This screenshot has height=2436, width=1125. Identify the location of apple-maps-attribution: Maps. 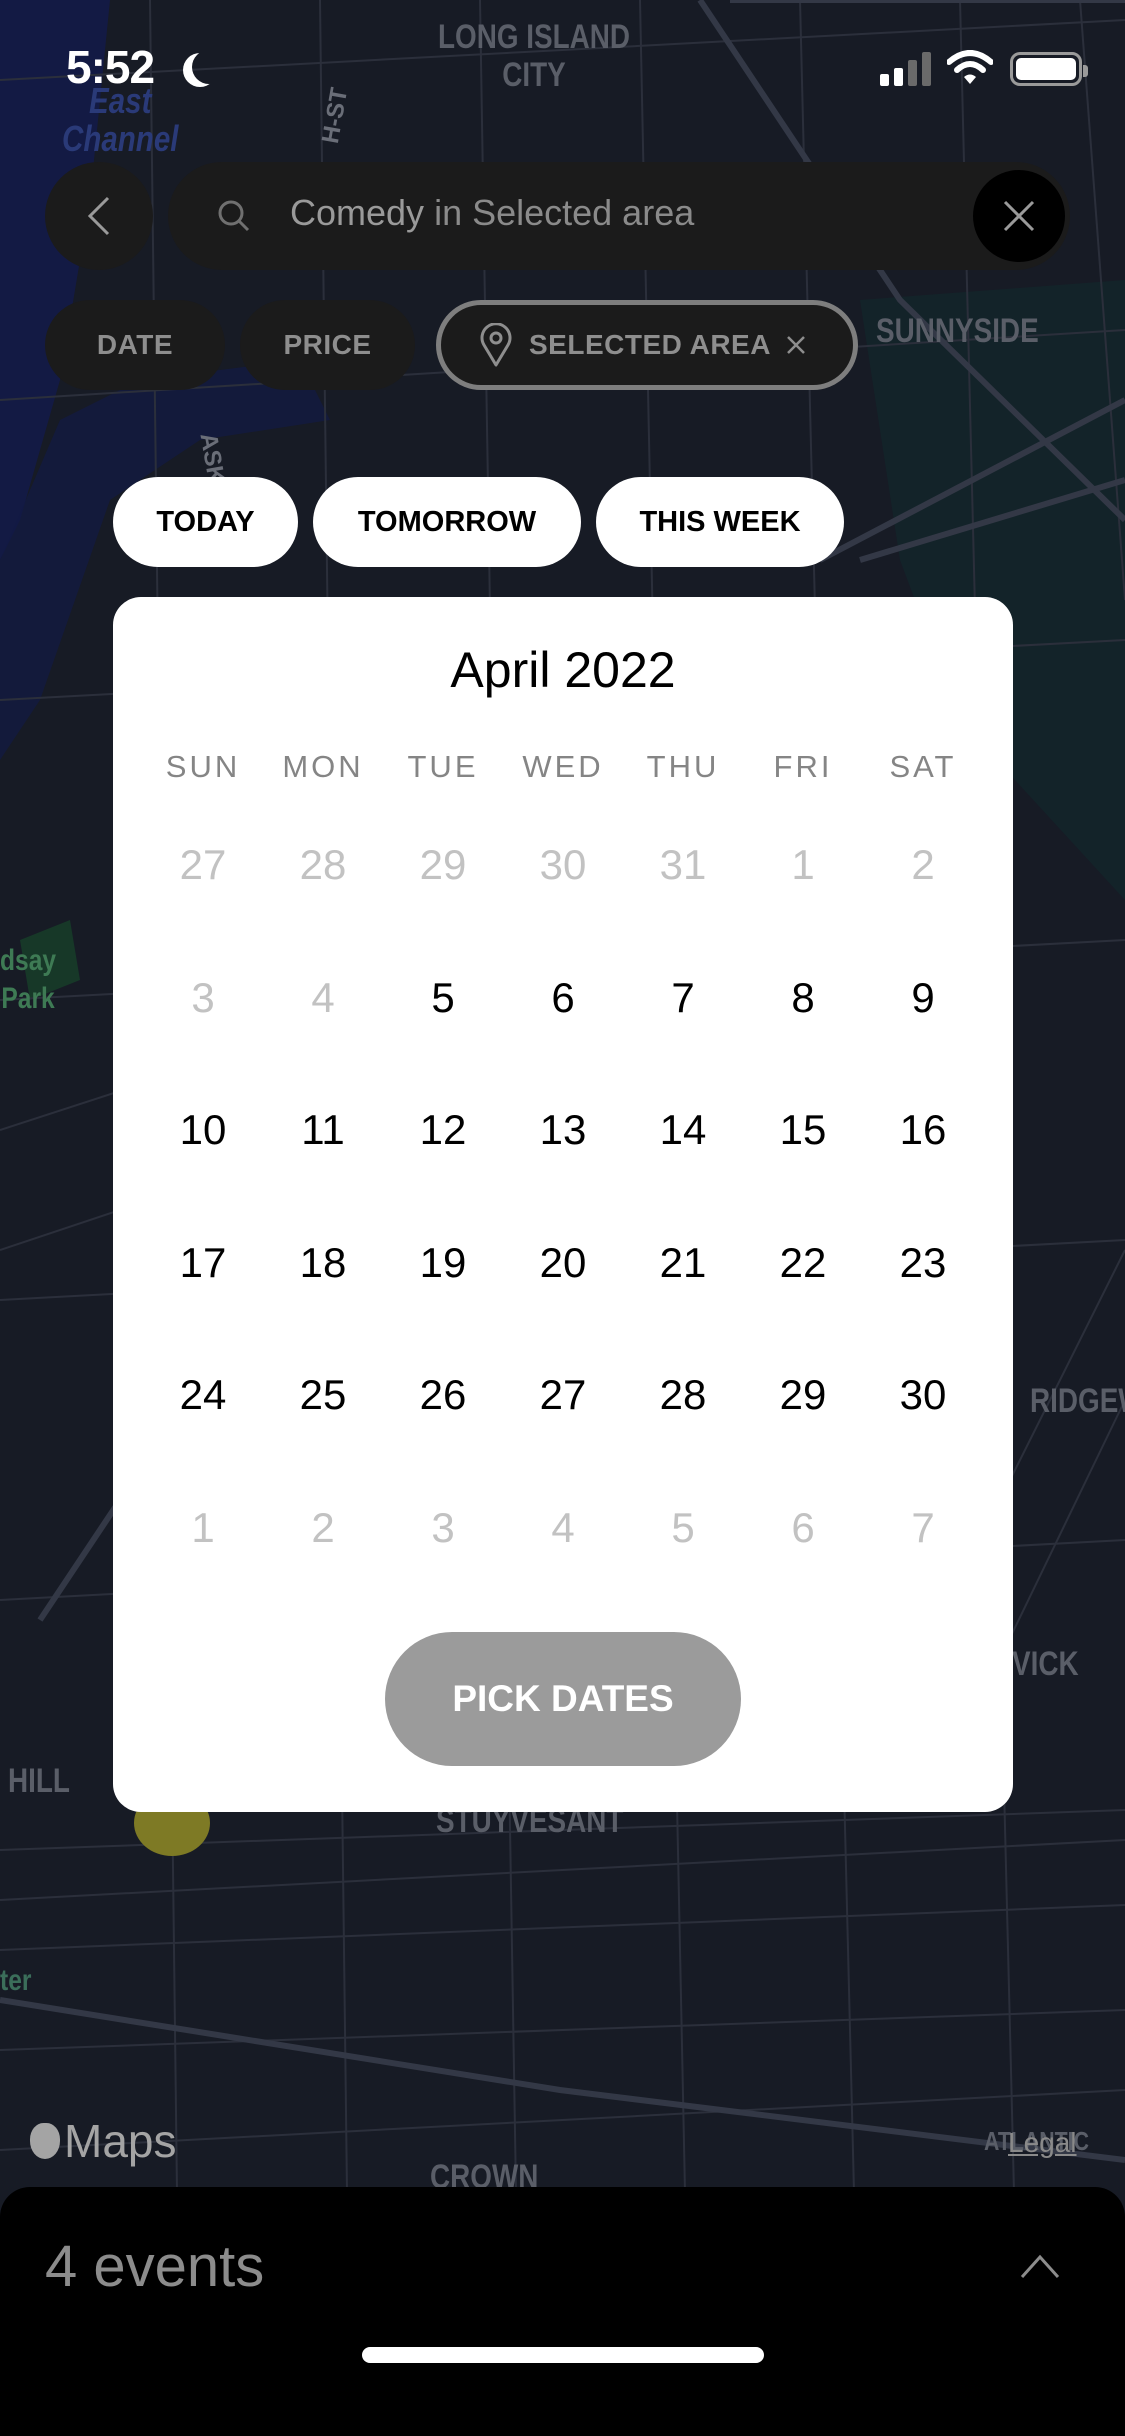
(103, 2141).